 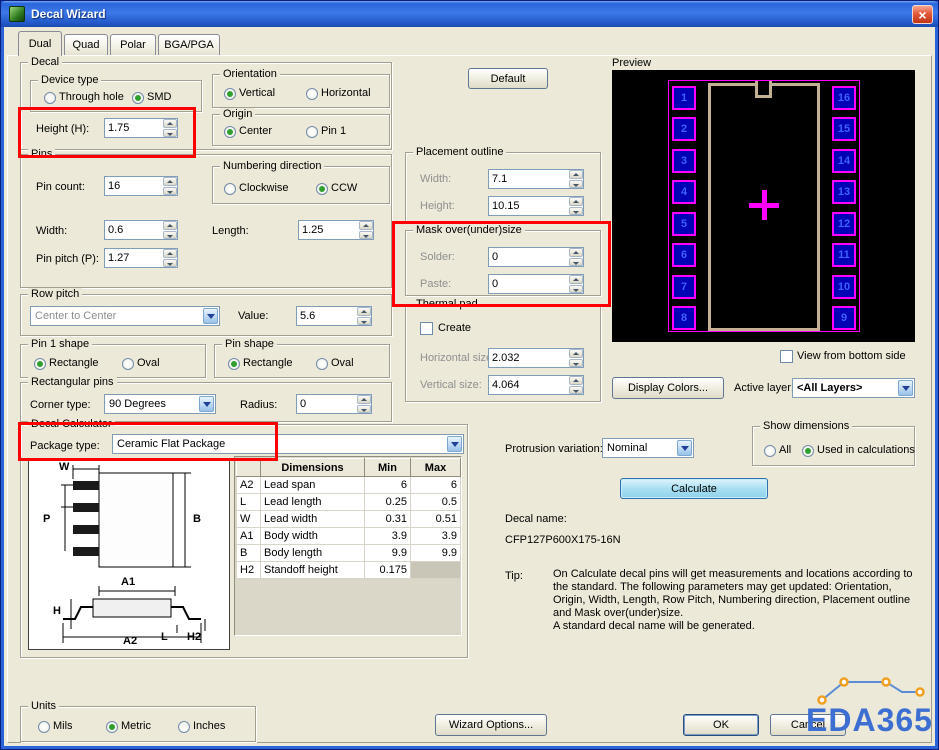 What do you see at coordinates (230, 132) in the screenshot?
I see `center-radio` at bounding box center [230, 132].